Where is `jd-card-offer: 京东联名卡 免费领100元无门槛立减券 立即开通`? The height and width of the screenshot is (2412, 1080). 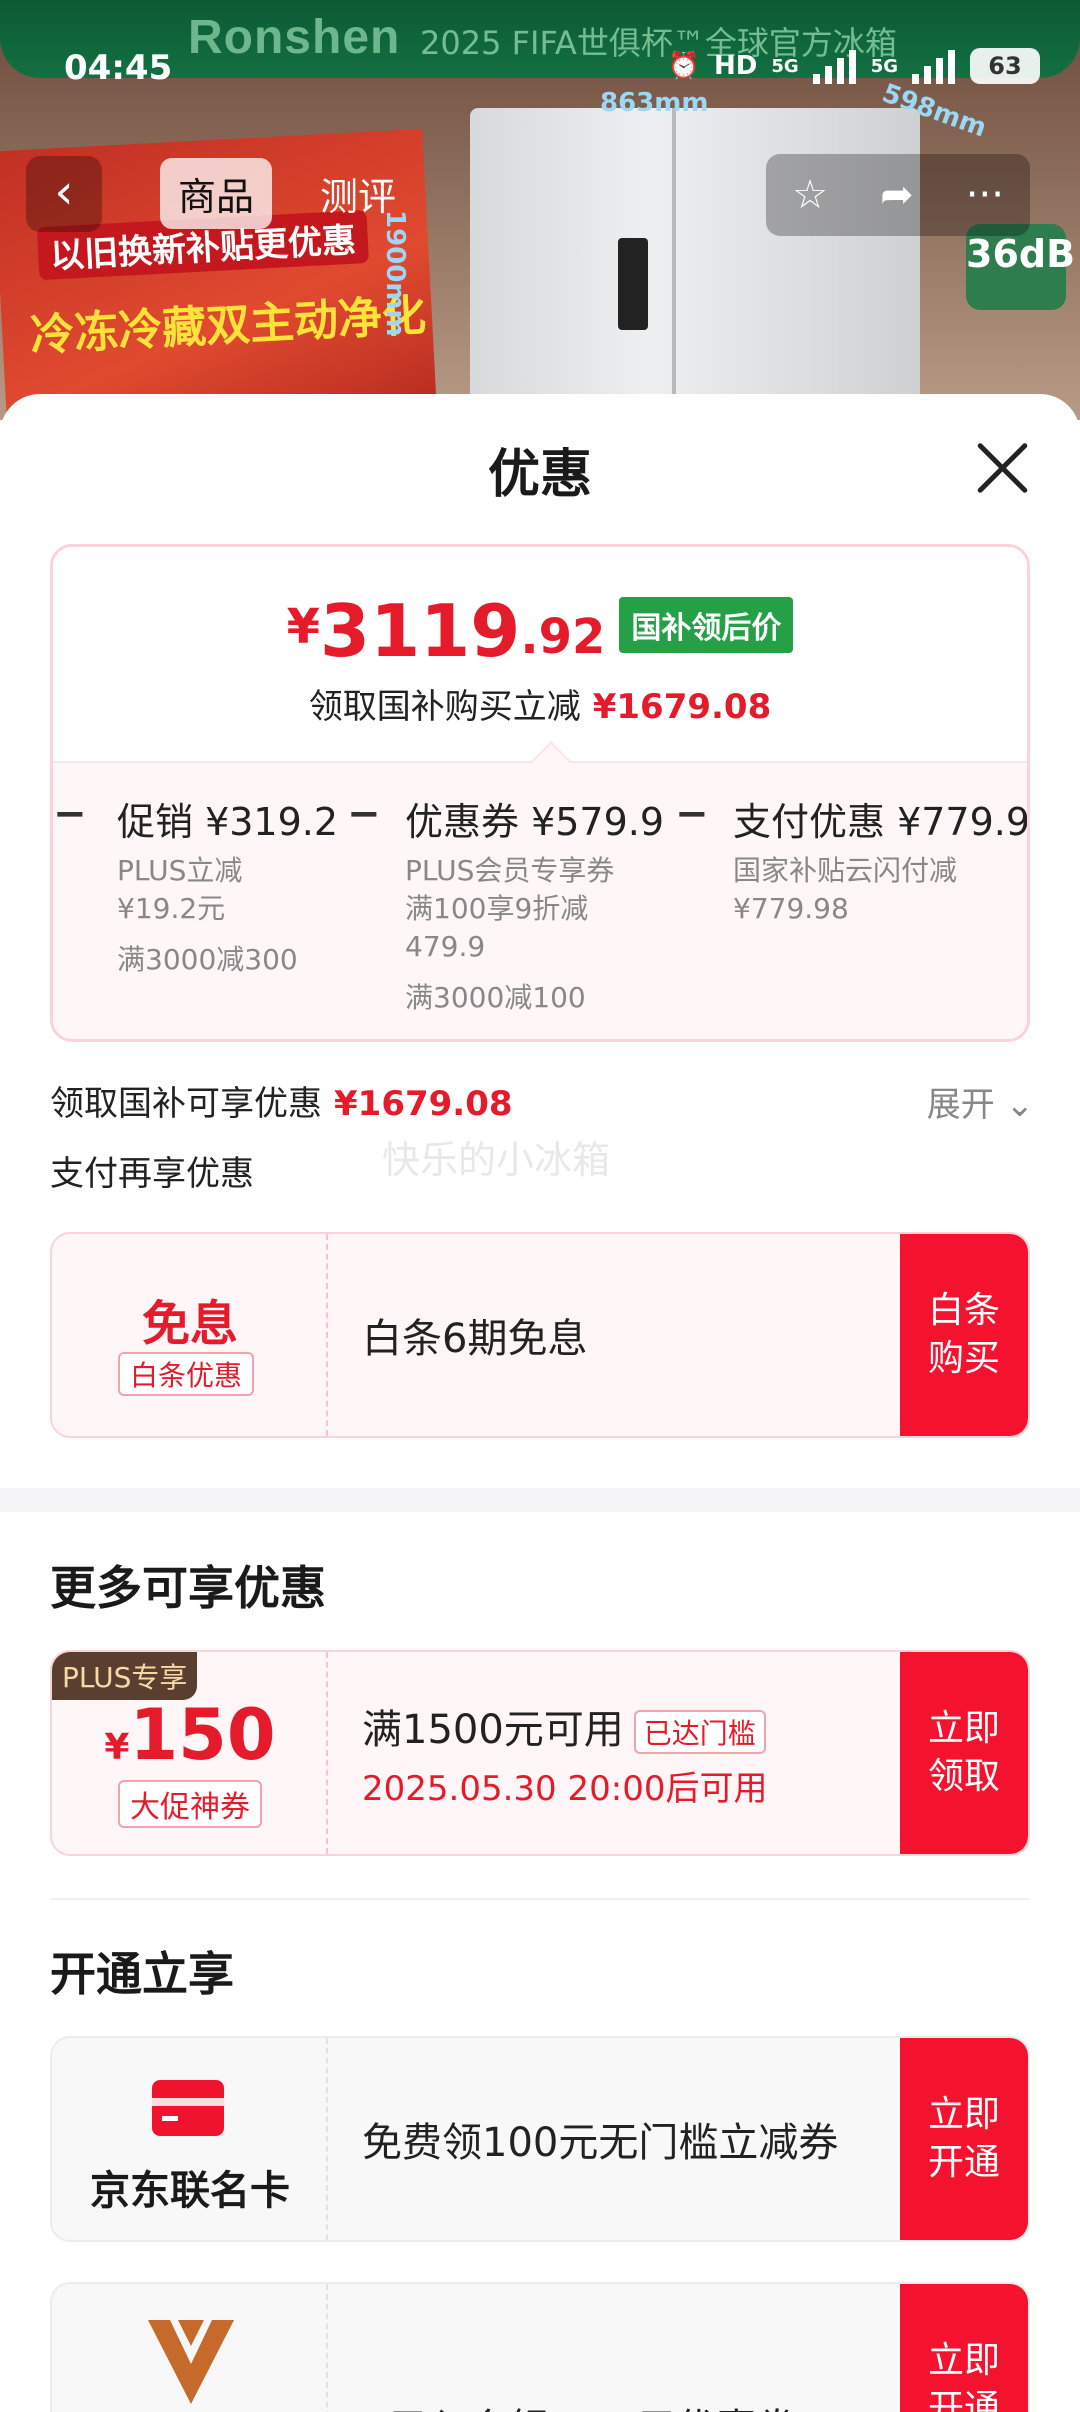 jd-card-offer: 京东联名卡 免费领100元无门槛立减券 立即开通 is located at coordinates (540, 2139).